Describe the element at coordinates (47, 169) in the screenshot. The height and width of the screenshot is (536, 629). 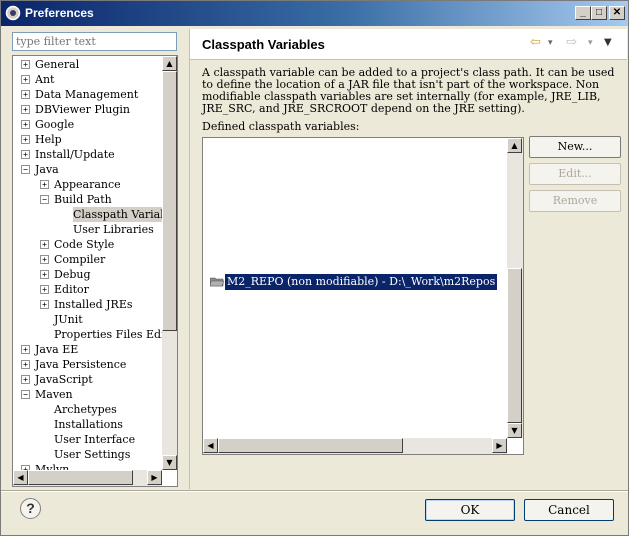
I see `tree-item-label: Java` at that location.